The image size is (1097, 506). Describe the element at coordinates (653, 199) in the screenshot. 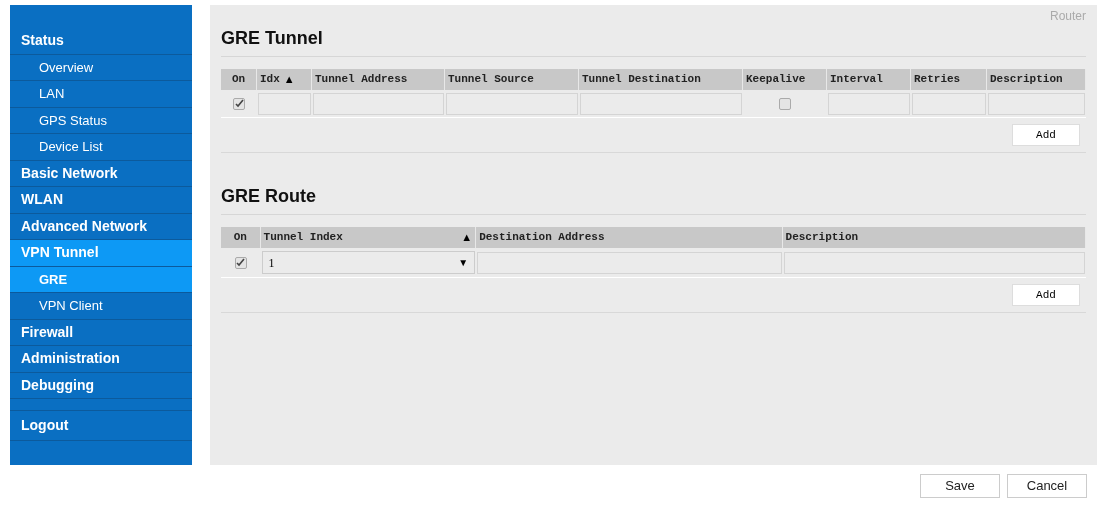

I see `section-title: GRE Route` at that location.